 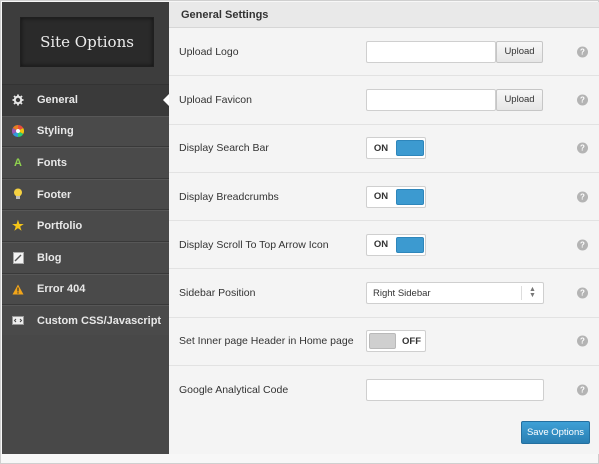 What do you see at coordinates (455, 389) in the screenshot?
I see `analytics-code-input` at bounding box center [455, 389].